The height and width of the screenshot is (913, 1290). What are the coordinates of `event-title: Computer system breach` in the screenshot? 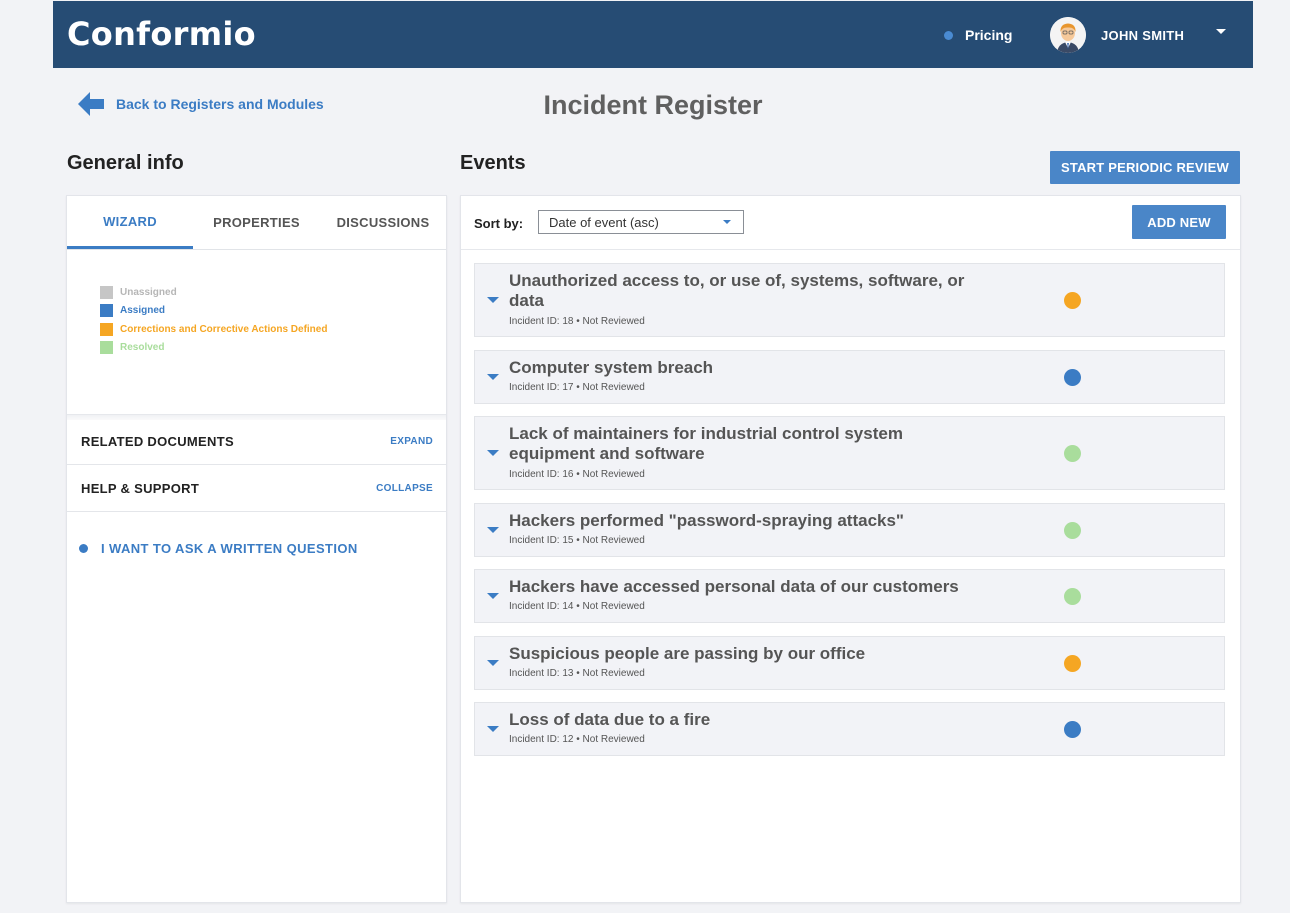 It's located at (611, 367).